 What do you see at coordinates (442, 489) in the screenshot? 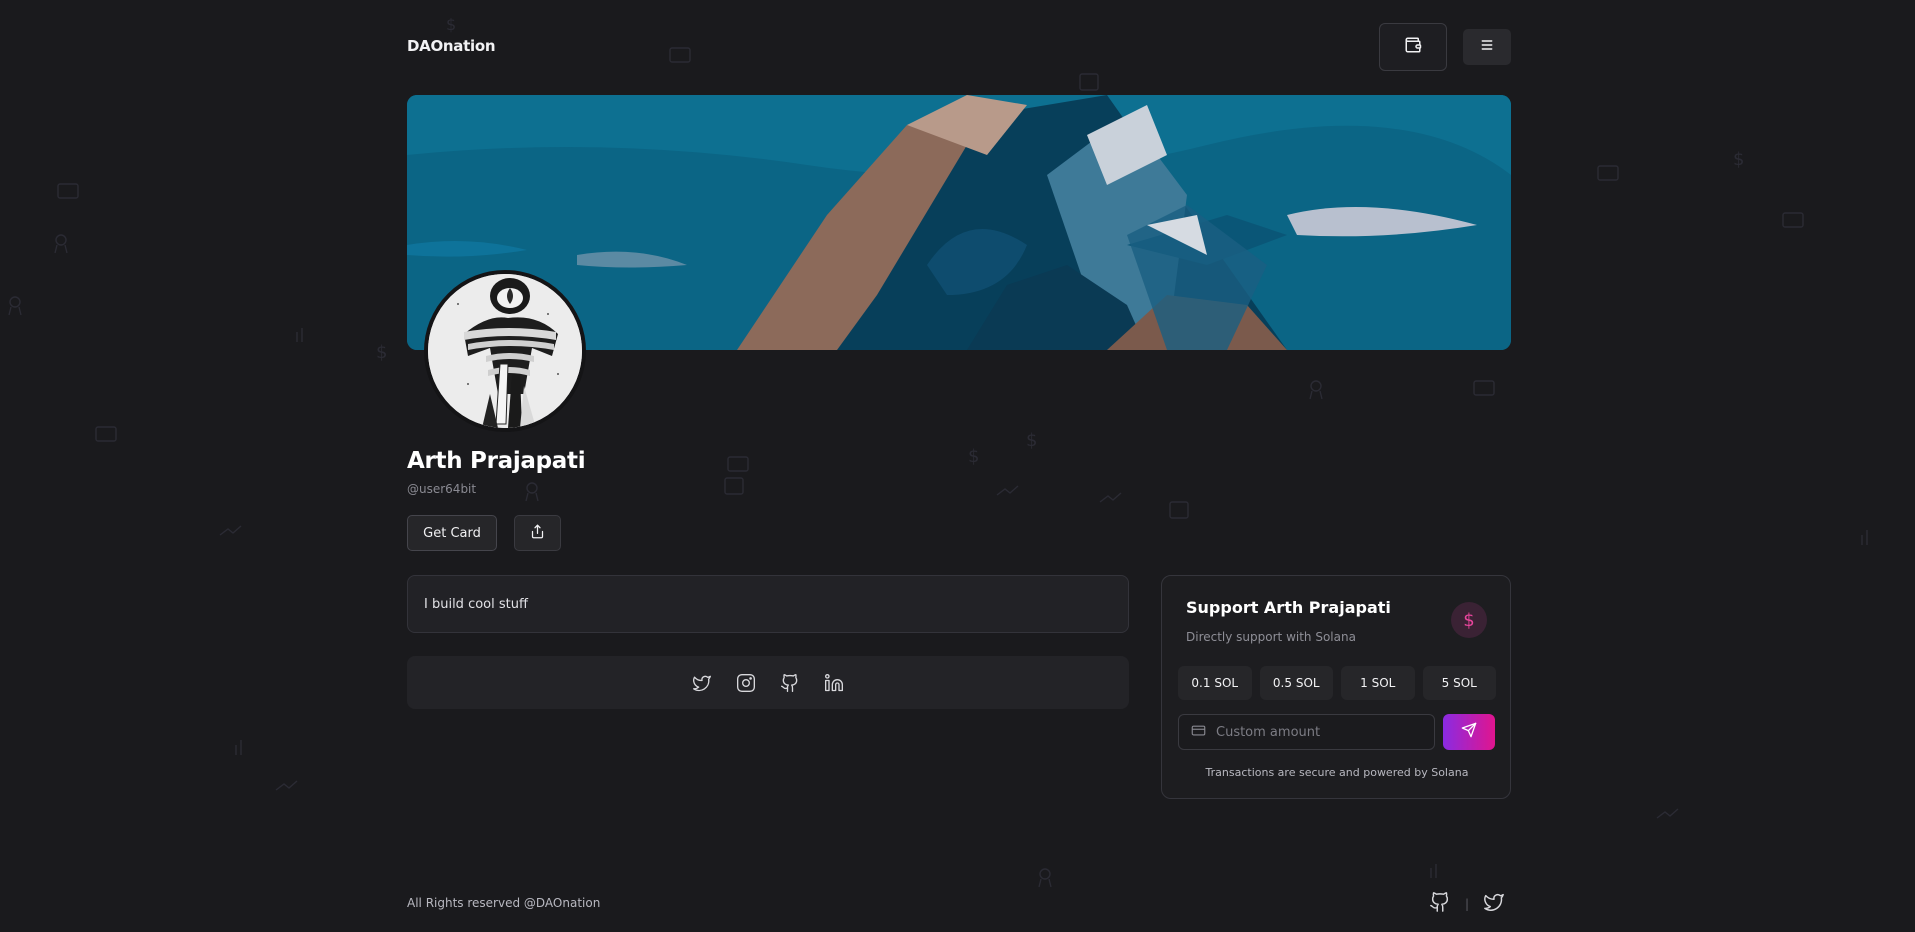
I see `profile-handle: @user64bit` at bounding box center [442, 489].